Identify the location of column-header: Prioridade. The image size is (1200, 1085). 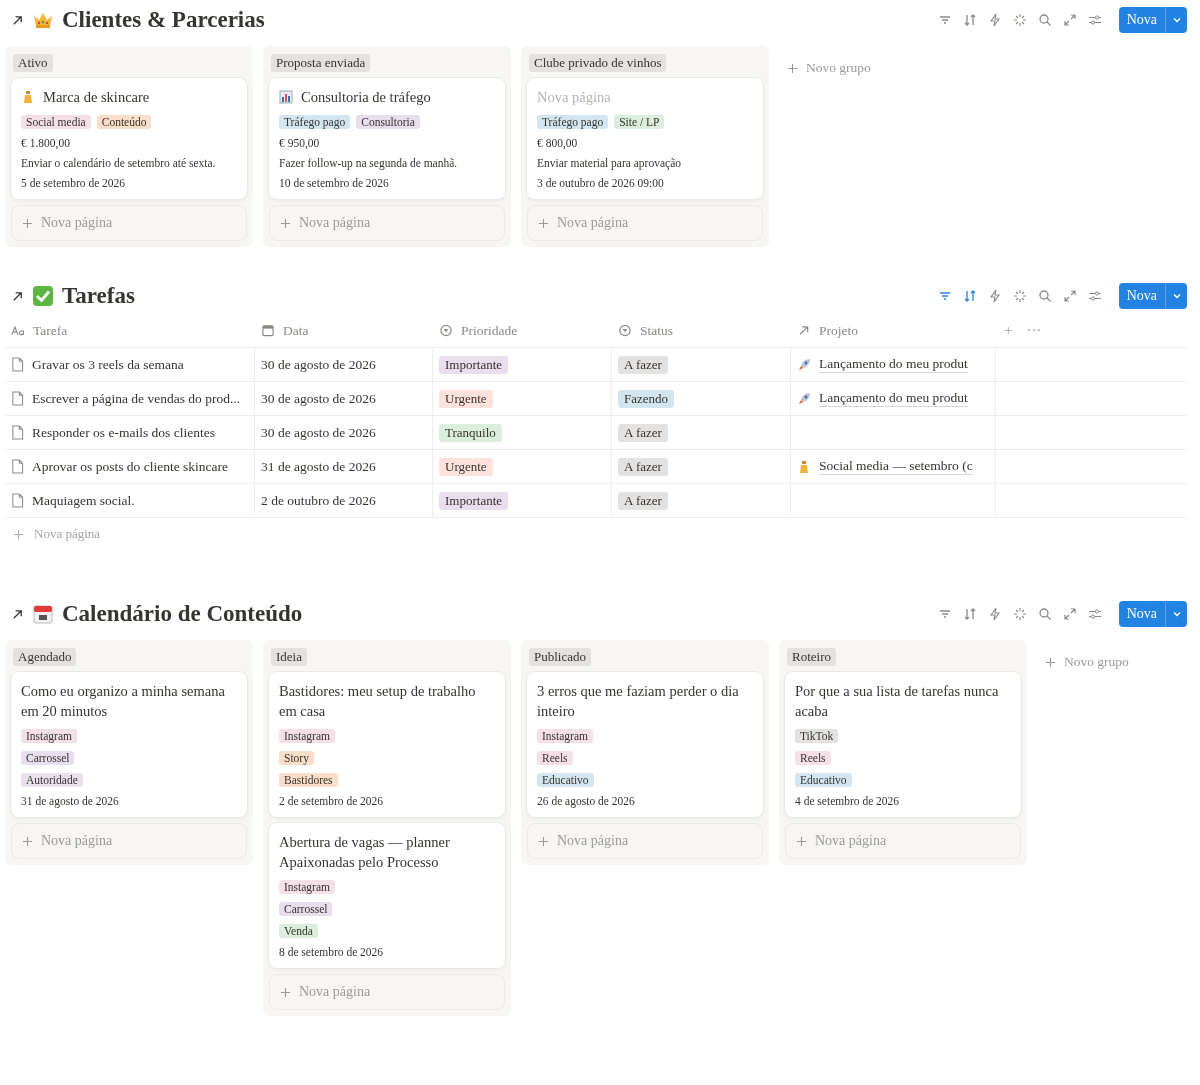
(489, 330).